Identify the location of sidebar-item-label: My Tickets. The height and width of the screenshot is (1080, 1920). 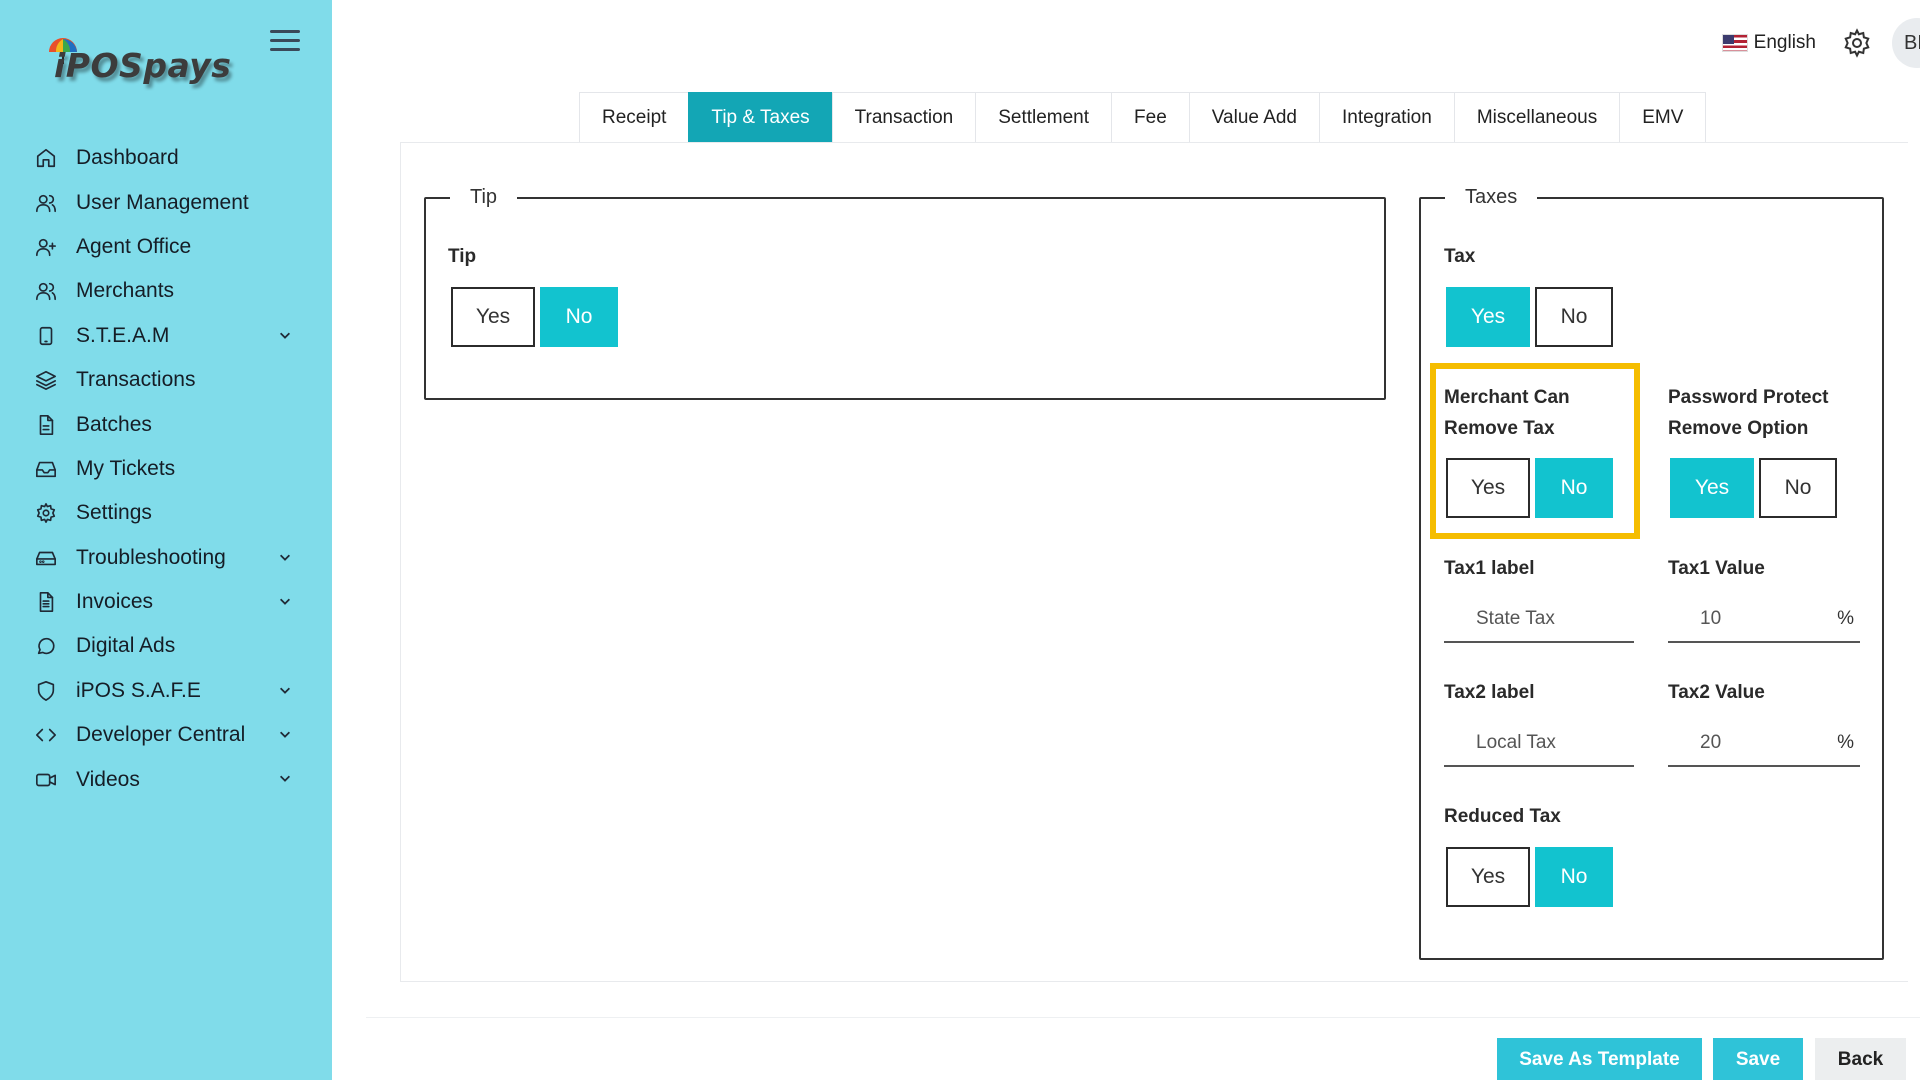
(126, 468).